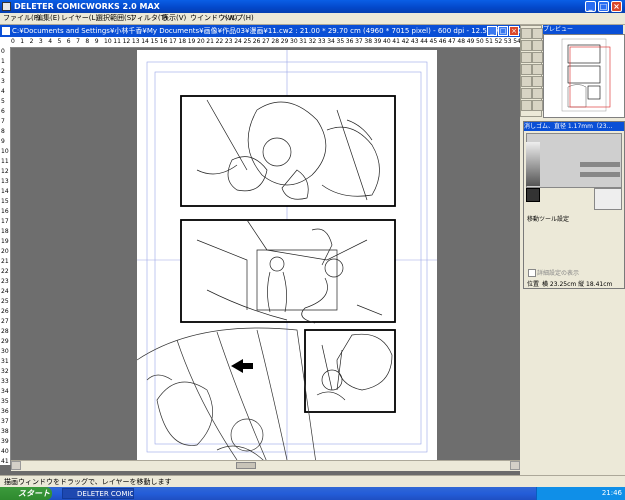 This screenshot has height=500, width=625. What do you see at coordinates (5, 331) in the screenshot?
I see `ruler-left-tick: 28` at bounding box center [5, 331].